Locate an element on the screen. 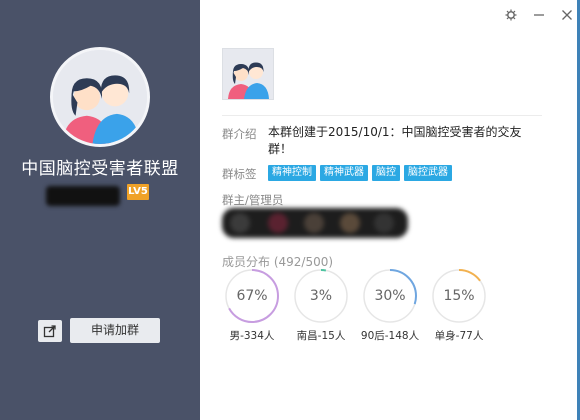 The image size is (580, 420). stat-caption: 男-334人 is located at coordinates (252, 336).